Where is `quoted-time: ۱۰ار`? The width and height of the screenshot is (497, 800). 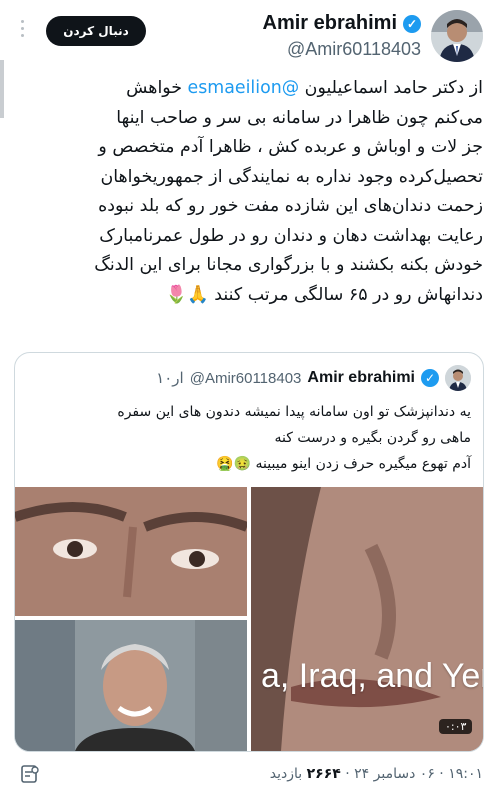
quoted-time: ۱۰ار is located at coordinates (170, 378).